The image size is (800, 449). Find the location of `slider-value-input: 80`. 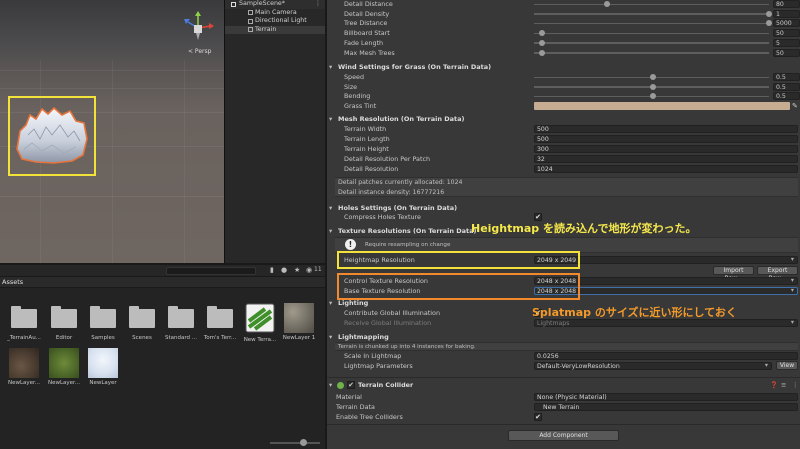

slider-value-input: 80 is located at coordinates (786, 4).